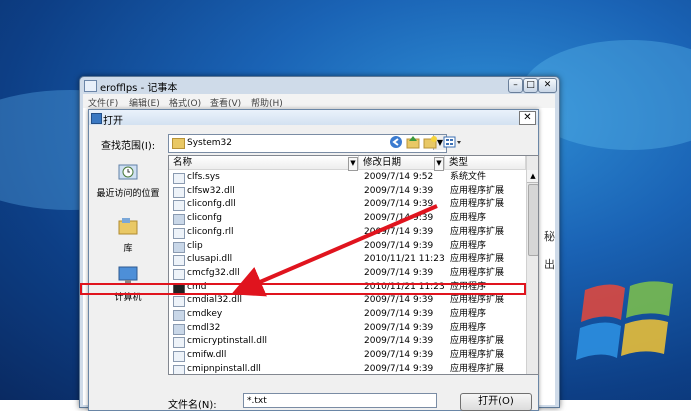 This screenshot has width=691, height=411. I want to click on annotation-arrow, so click(334, 250).